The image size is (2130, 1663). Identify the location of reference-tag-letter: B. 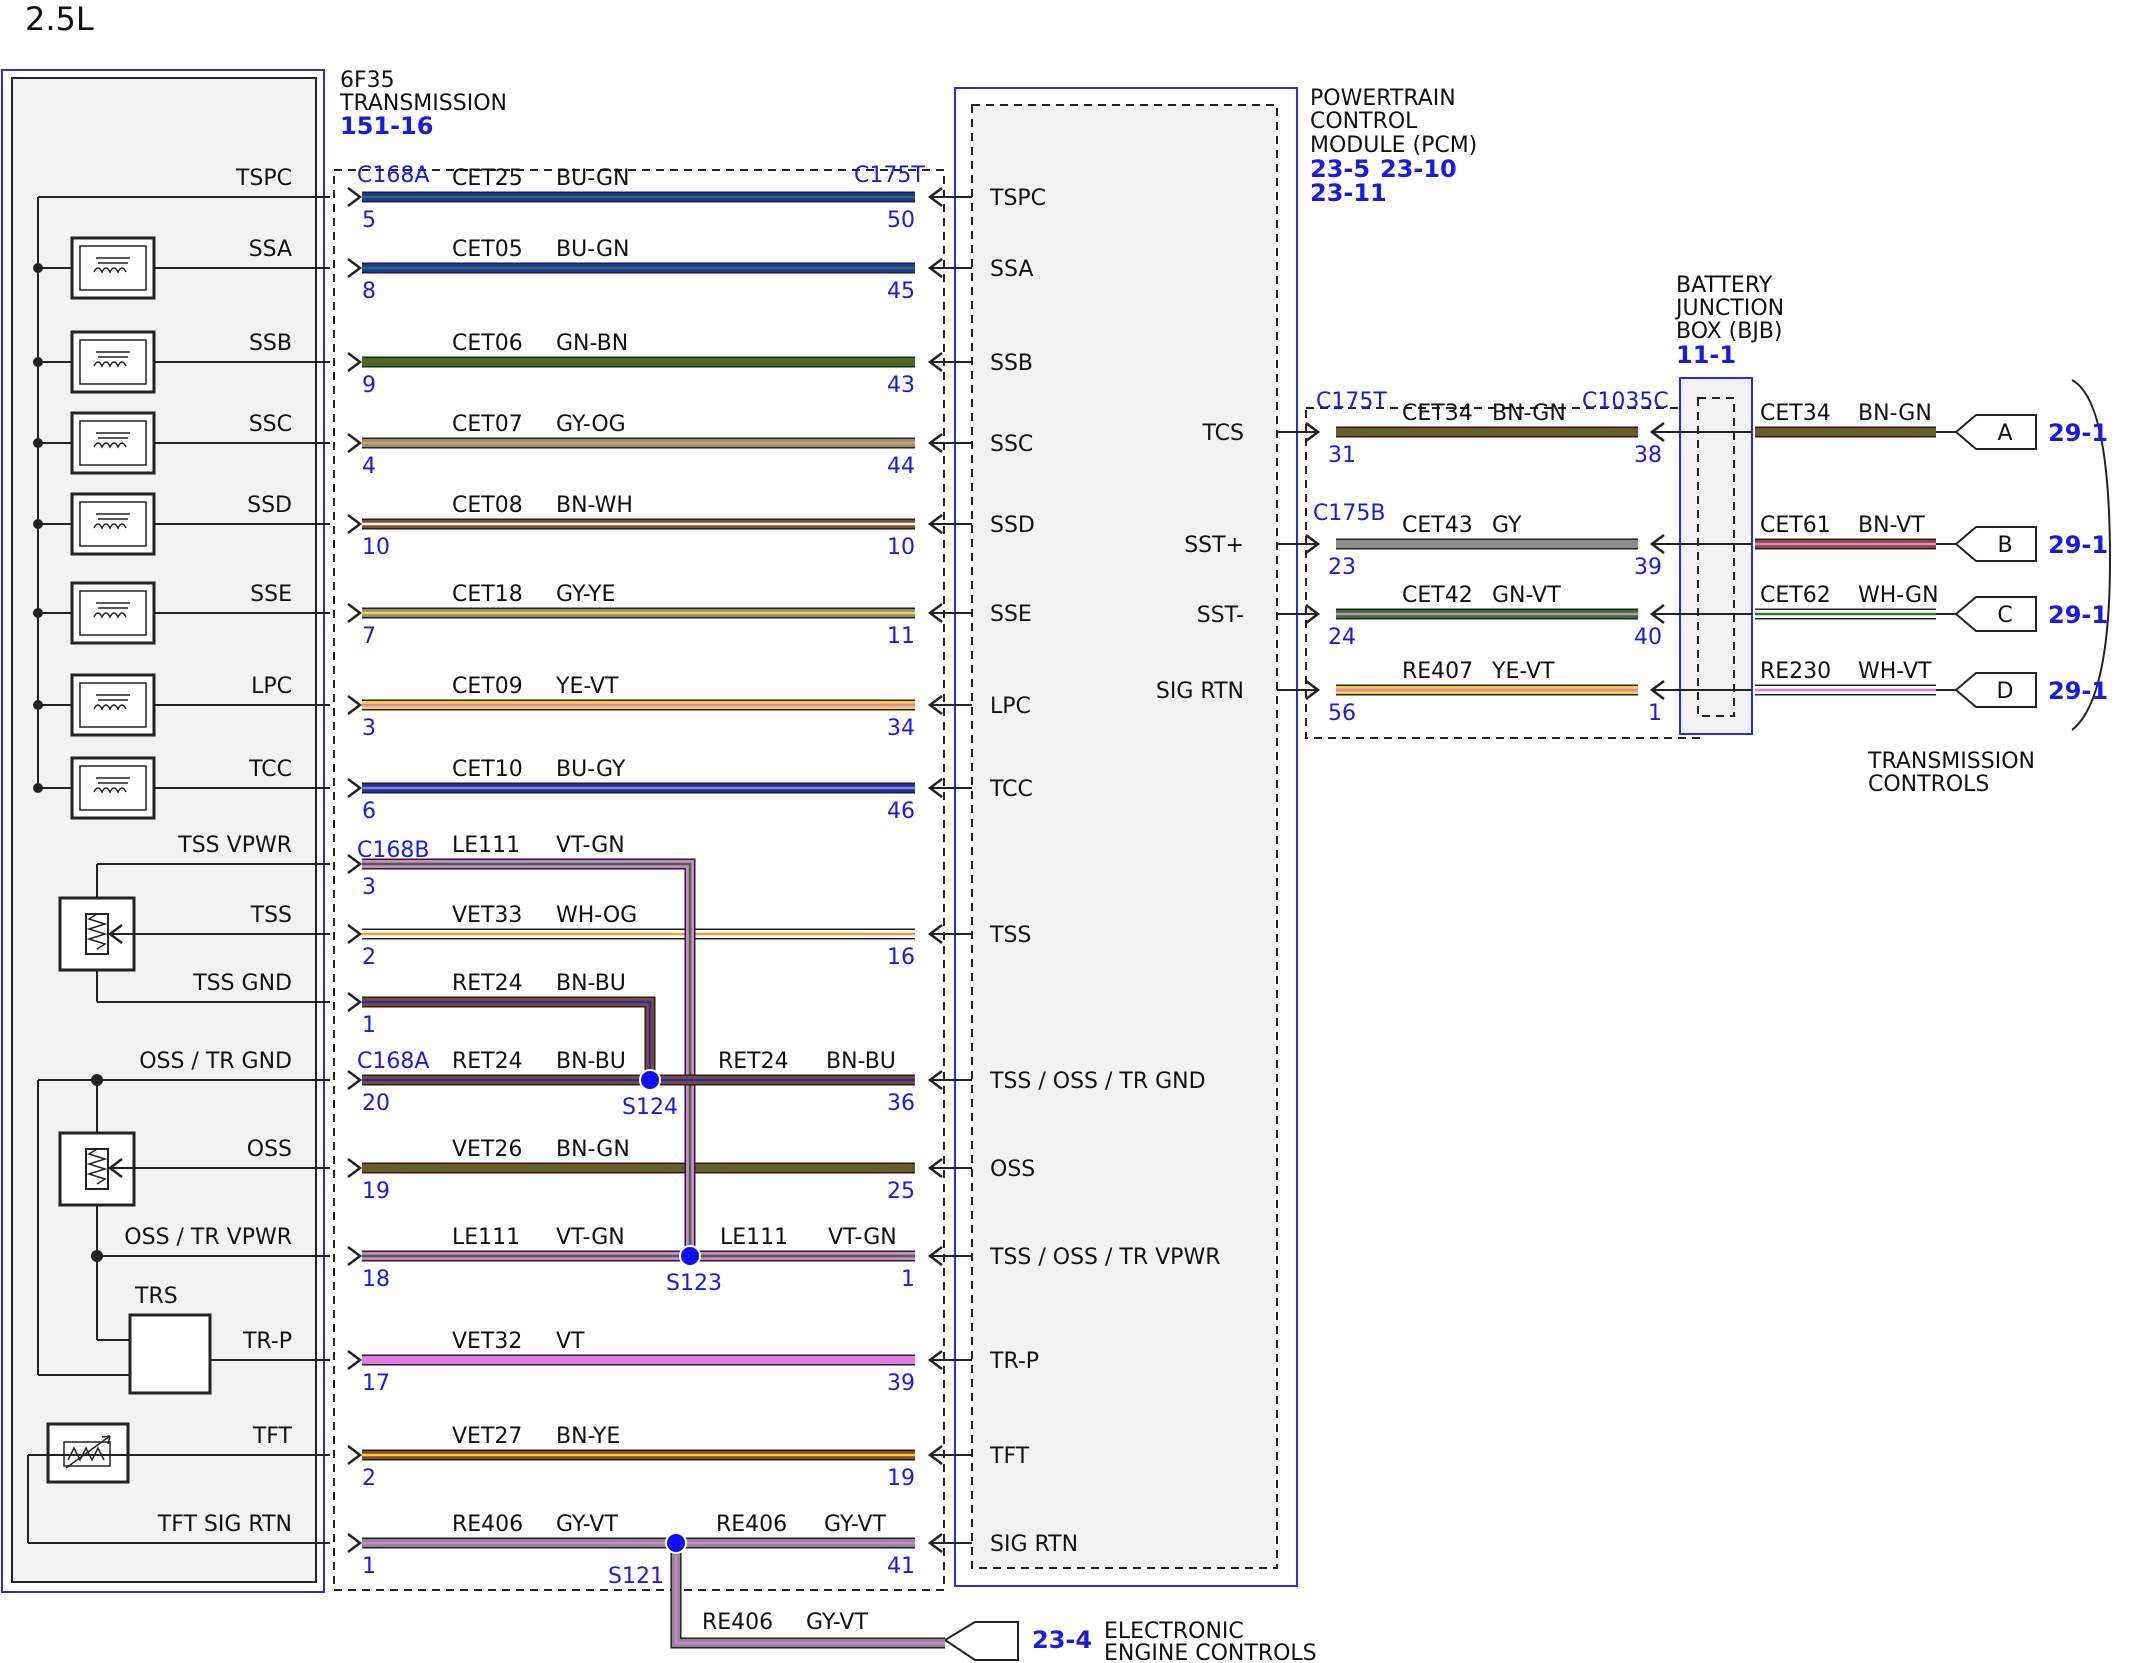
(2004, 545).